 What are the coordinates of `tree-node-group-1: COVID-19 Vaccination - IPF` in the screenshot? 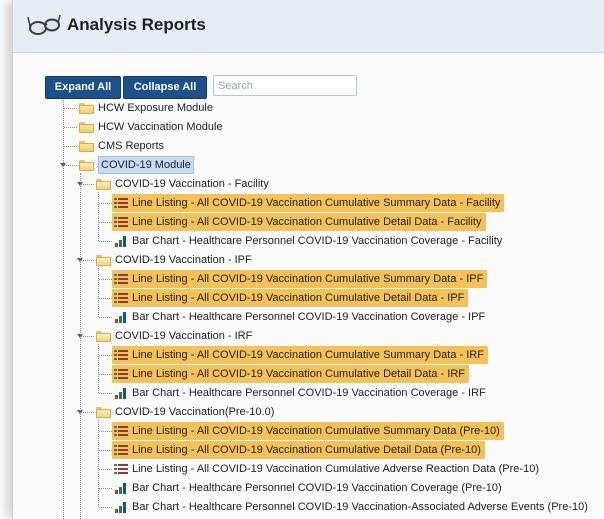 It's located at (174, 260).